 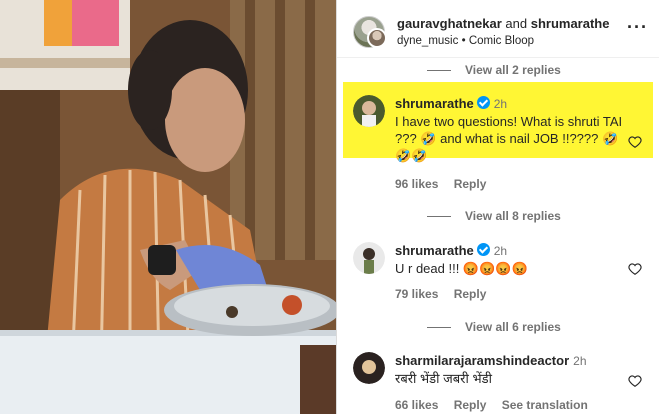 What do you see at coordinates (482, 360) in the screenshot?
I see `comment-username: sharmilarajaramshindeactor` at bounding box center [482, 360].